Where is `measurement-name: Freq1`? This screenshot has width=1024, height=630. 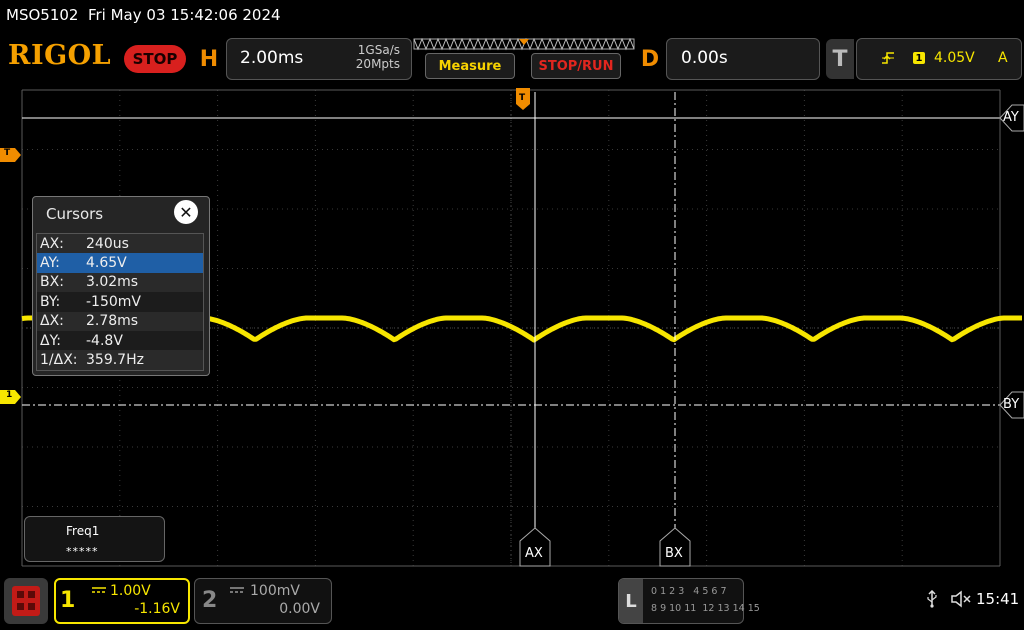 measurement-name: Freq1 is located at coordinates (83, 531).